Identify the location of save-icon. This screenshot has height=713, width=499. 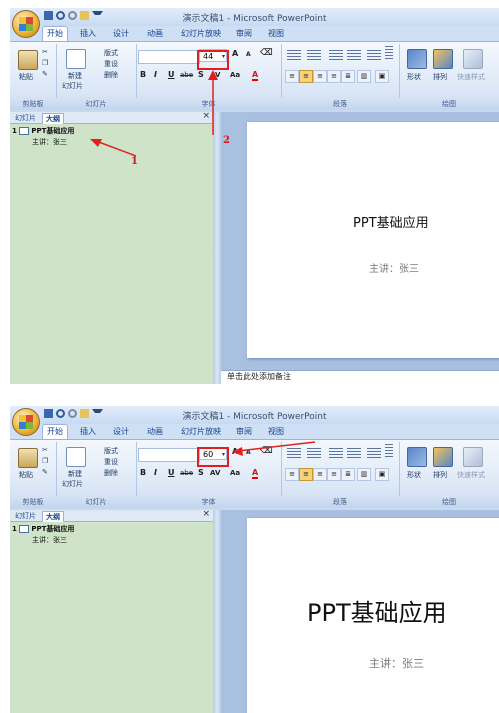
(48, 413).